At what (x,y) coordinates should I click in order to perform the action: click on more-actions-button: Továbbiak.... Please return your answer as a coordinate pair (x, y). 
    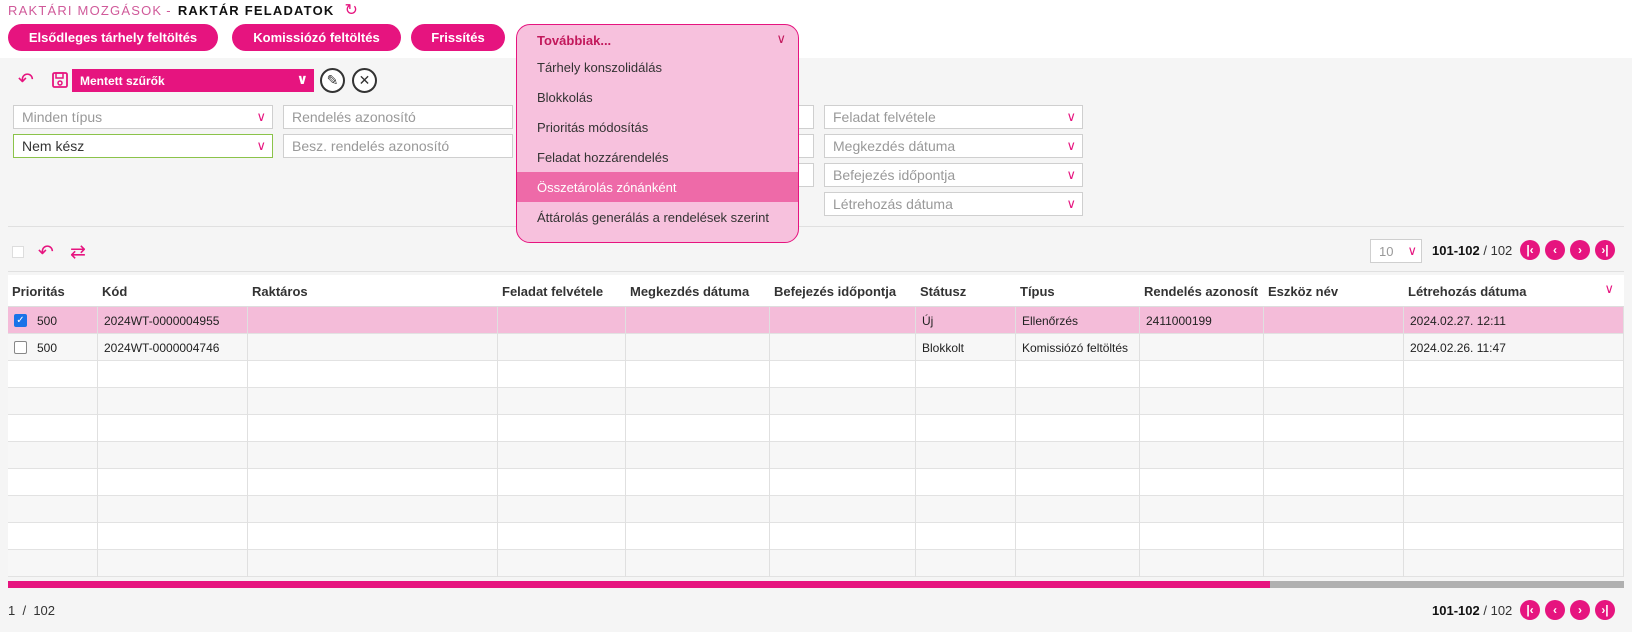
    Looking at the image, I should click on (574, 40).